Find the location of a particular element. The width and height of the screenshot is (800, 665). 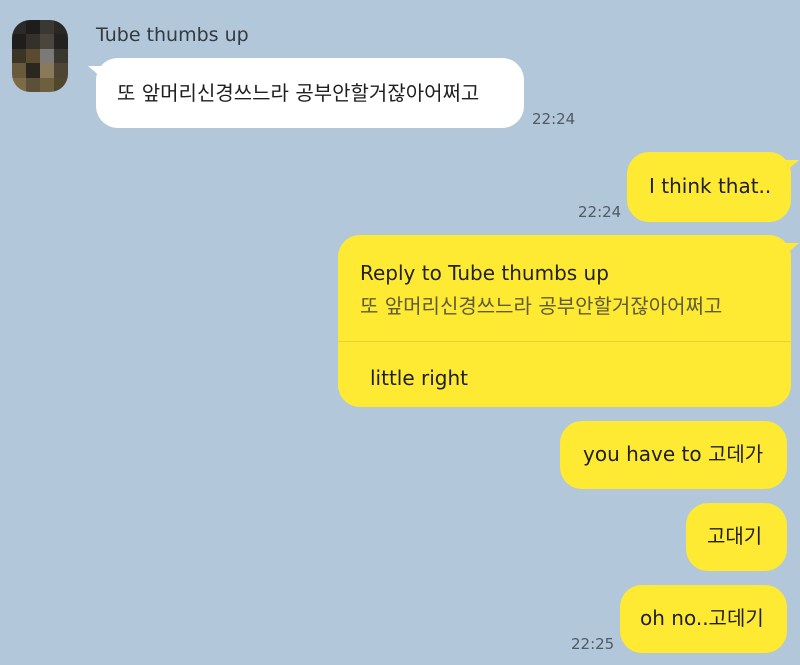

incoming-message-bubble: 또 앞머리신경쓰느라 공부안할거잖아어쩌고 is located at coordinates (306, 93).